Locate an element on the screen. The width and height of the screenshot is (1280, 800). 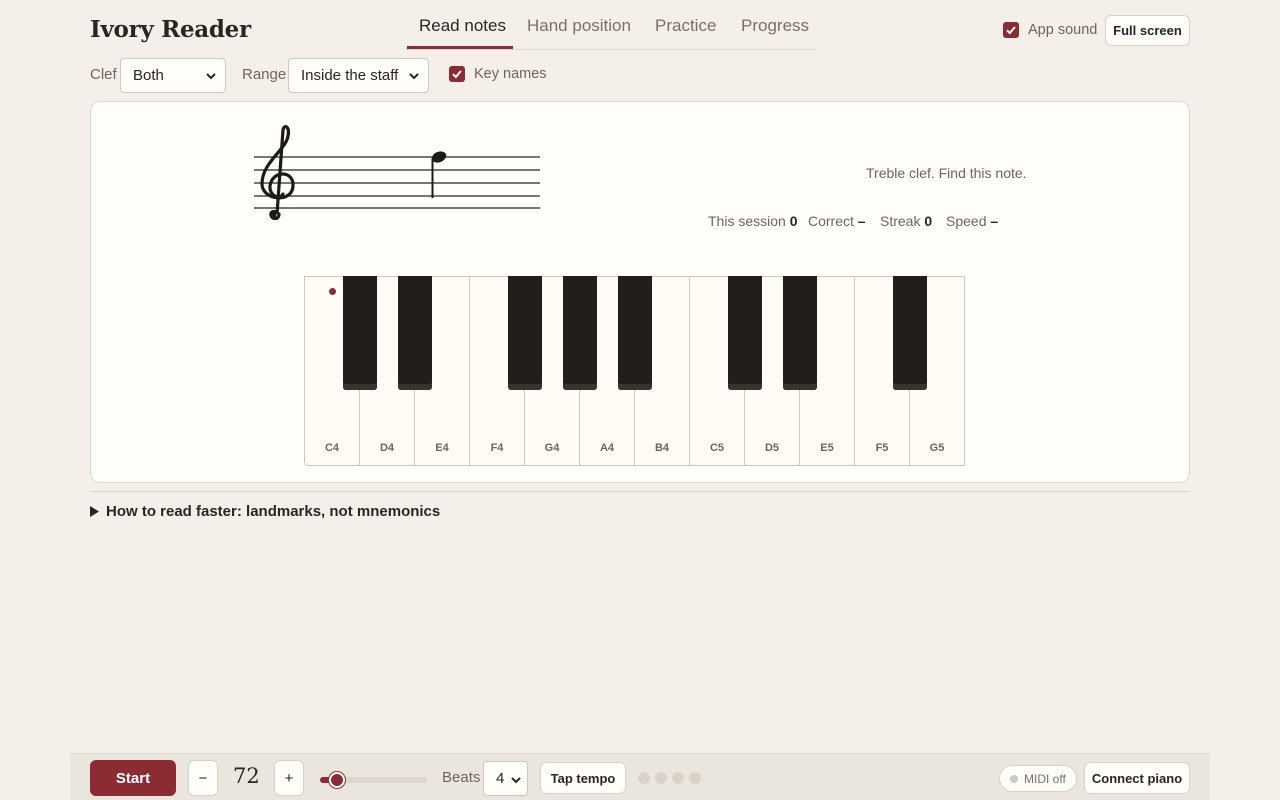
piano-key-label: A4 is located at coordinates (607, 448).